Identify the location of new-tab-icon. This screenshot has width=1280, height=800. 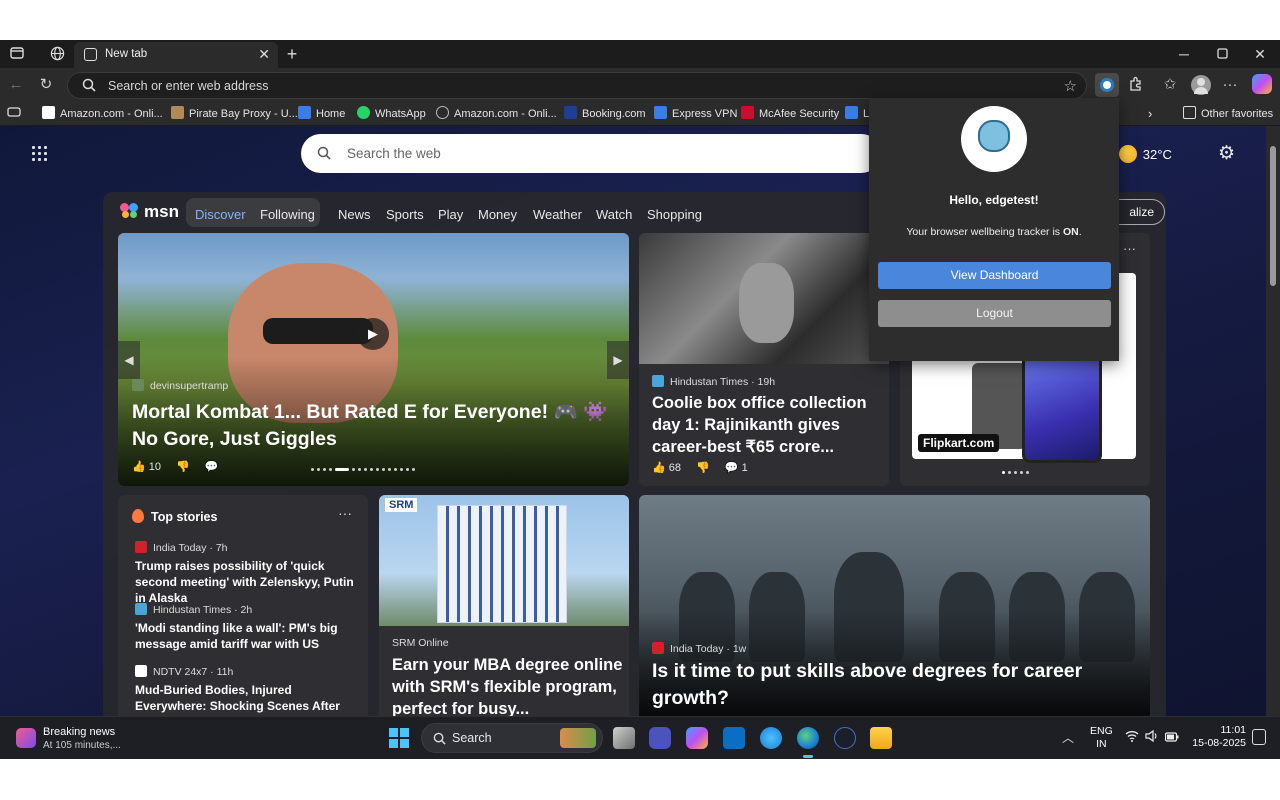
(90, 54).